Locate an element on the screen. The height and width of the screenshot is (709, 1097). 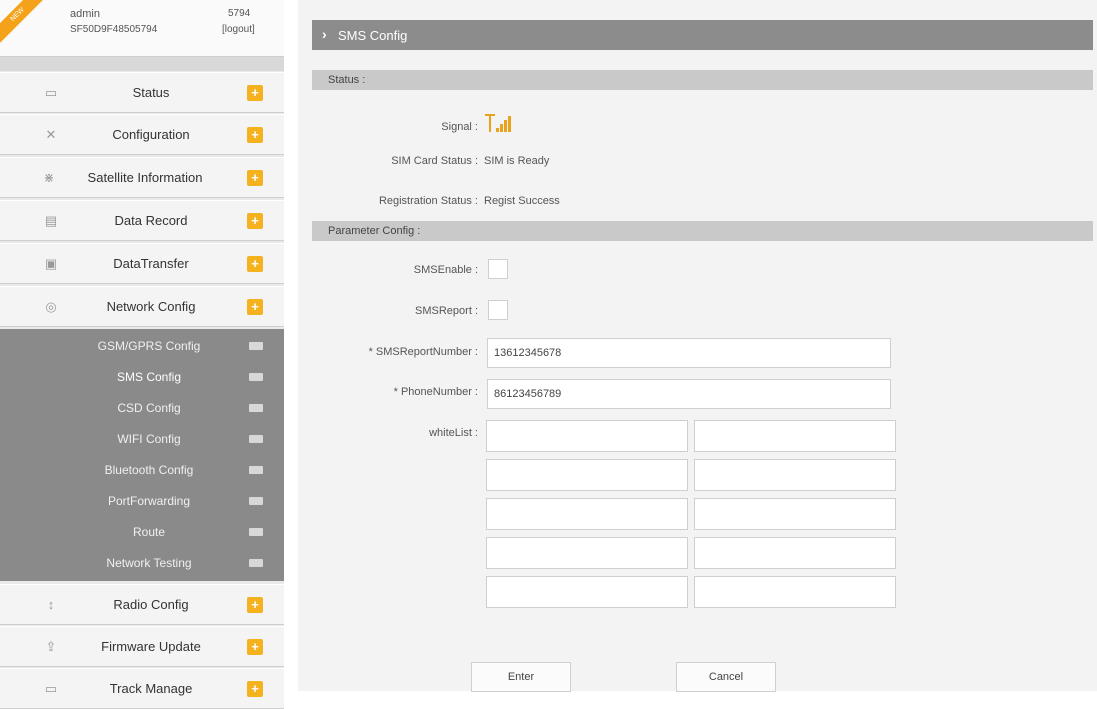
sidebar-item-datatransfer: ▣ DataTransfer + is located at coordinates (142, 263).